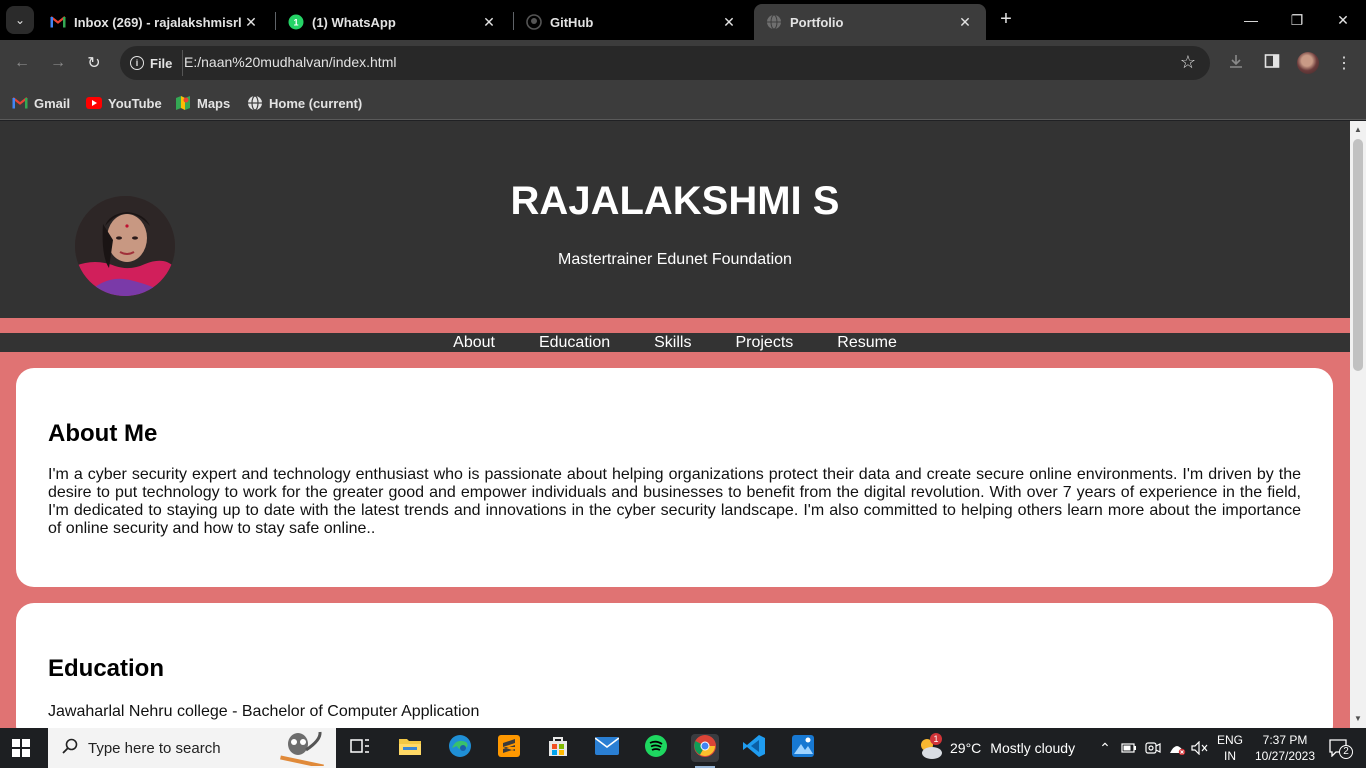  I want to click on spotify-icon, so click(656, 748).